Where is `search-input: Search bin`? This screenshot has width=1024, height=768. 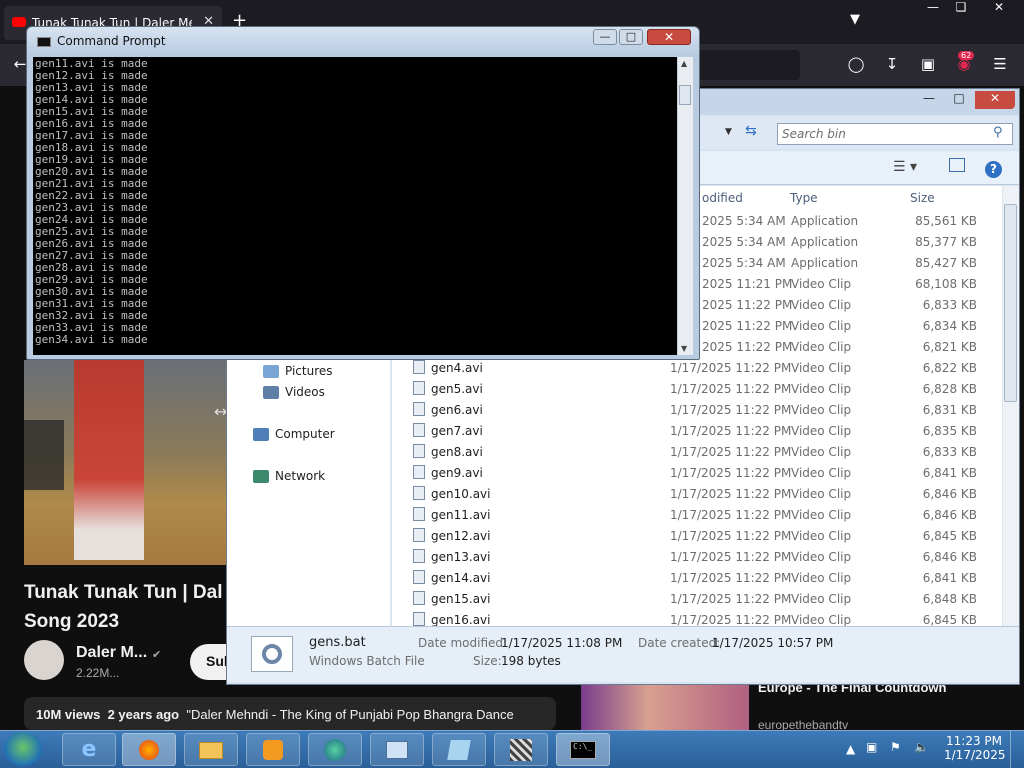 search-input: Search bin is located at coordinates (895, 134).